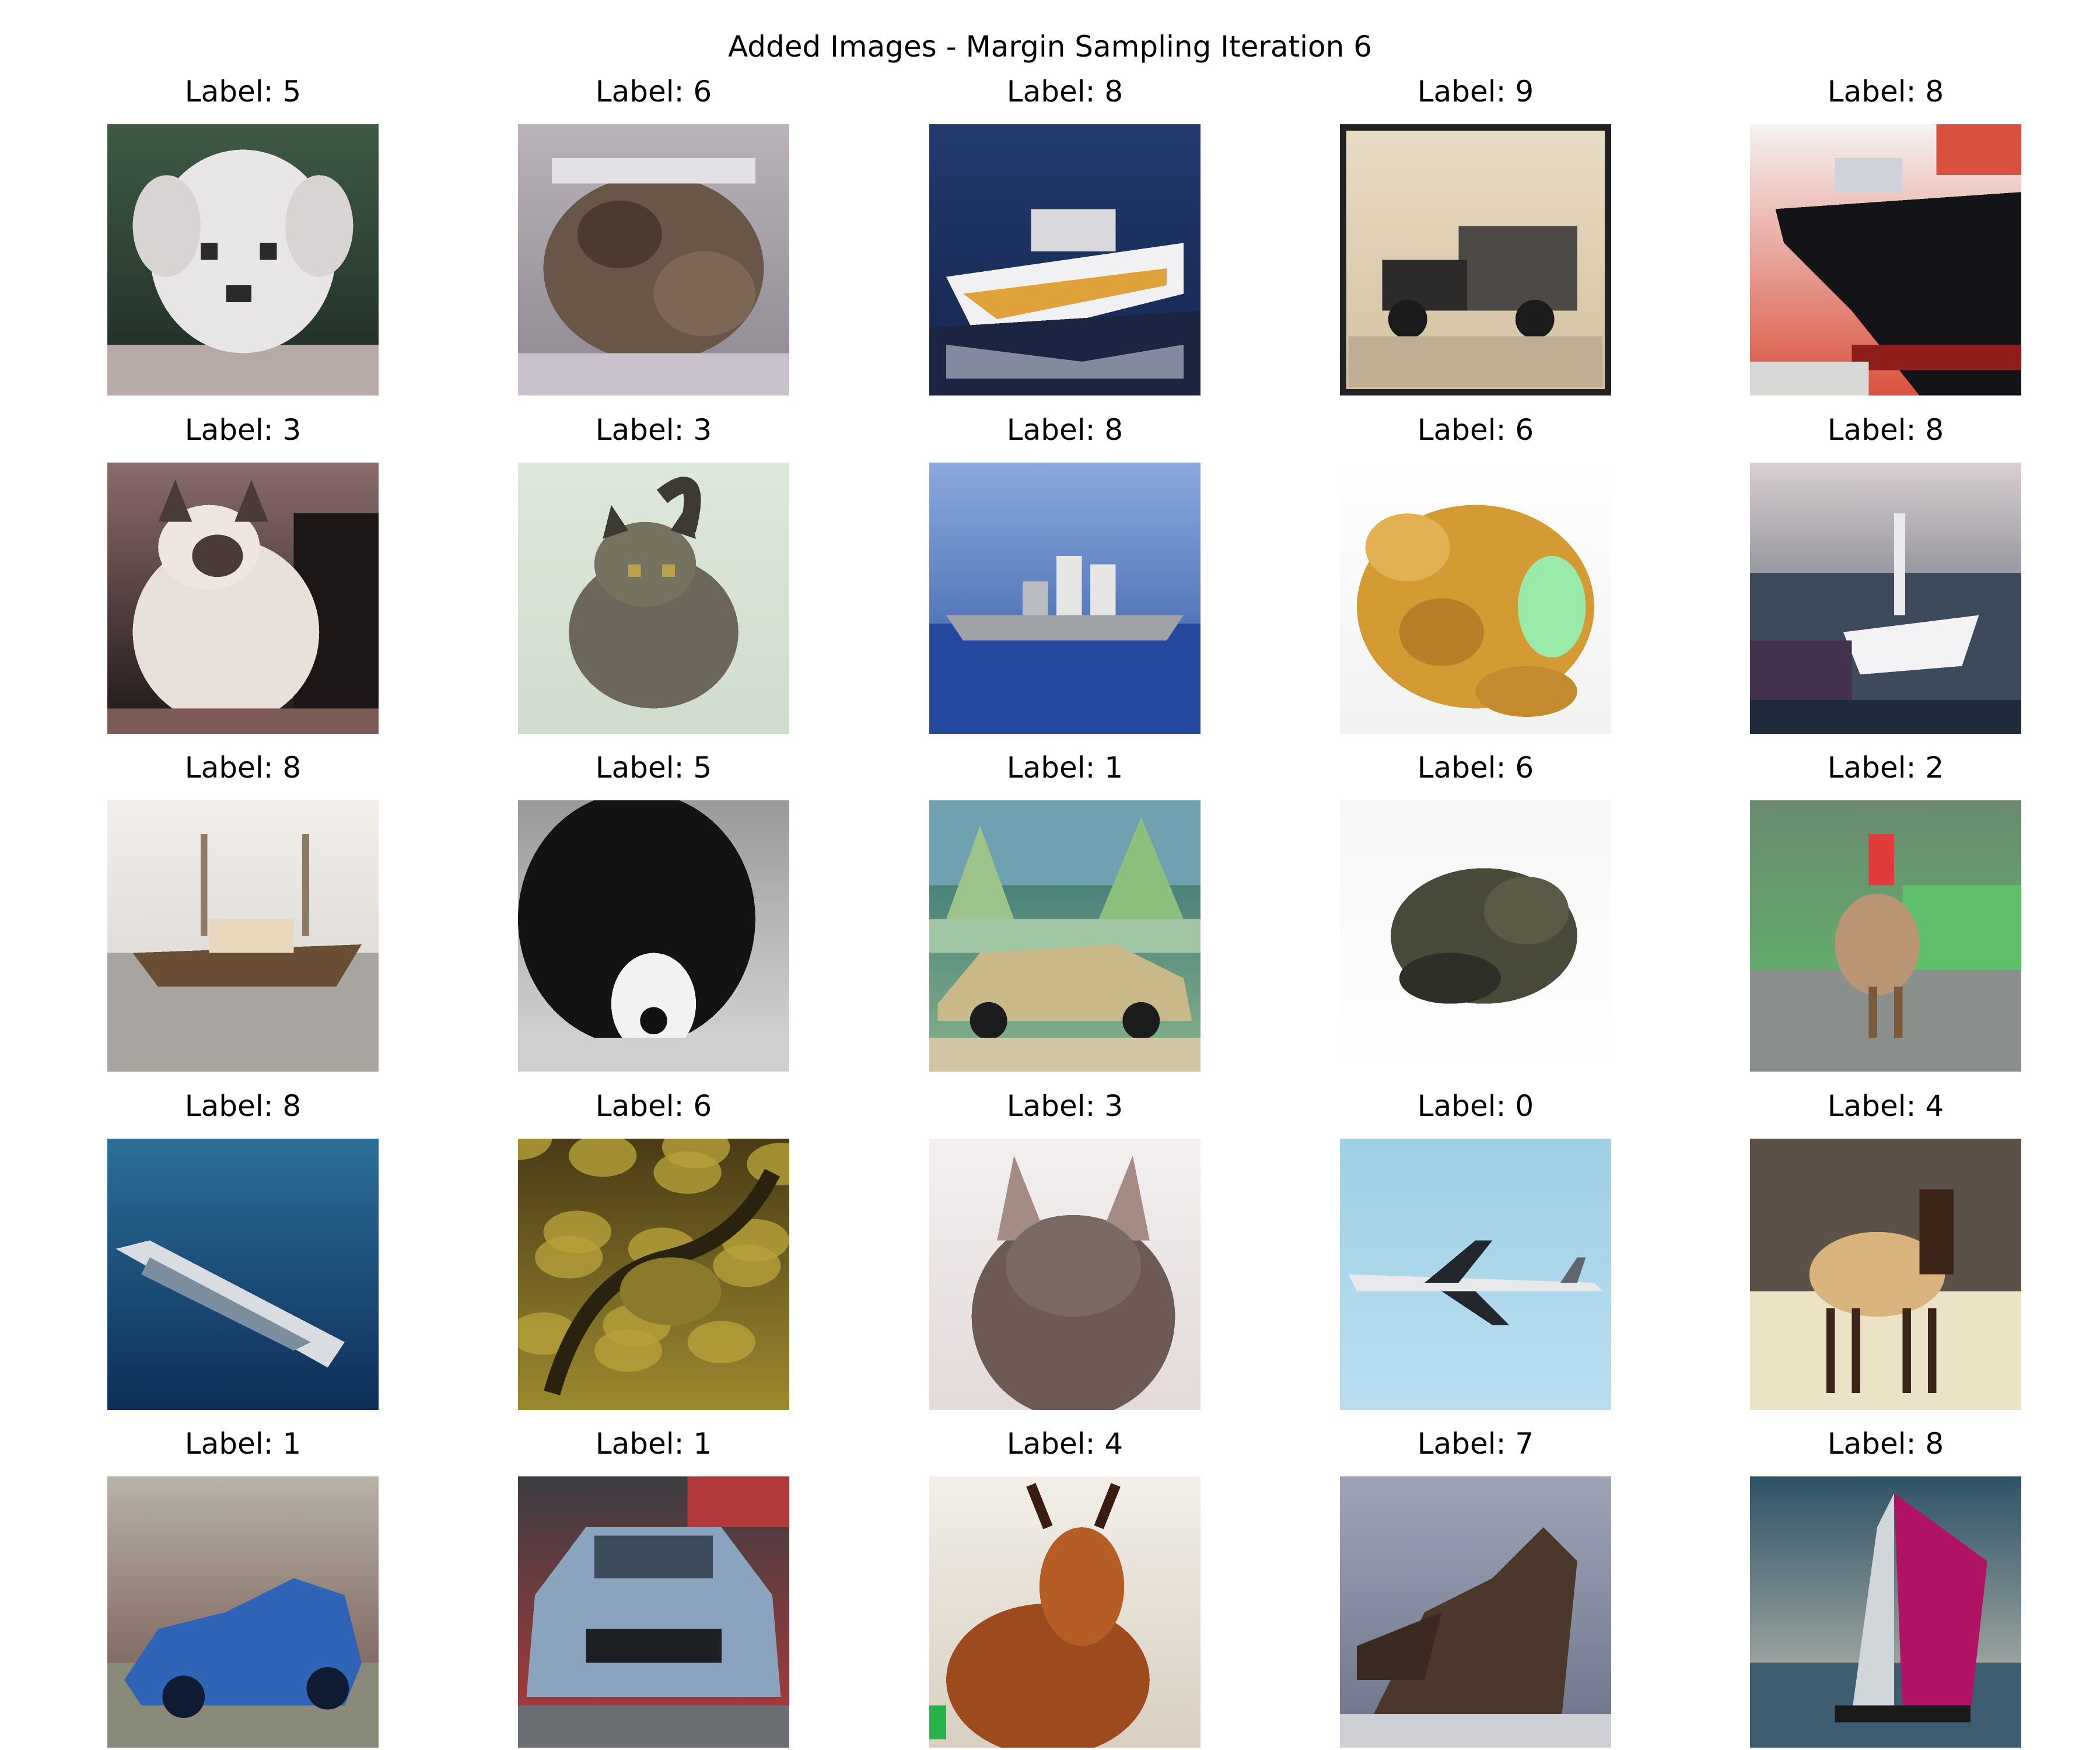  I want to click on rooster-grass-picture, so click(1885, 936).